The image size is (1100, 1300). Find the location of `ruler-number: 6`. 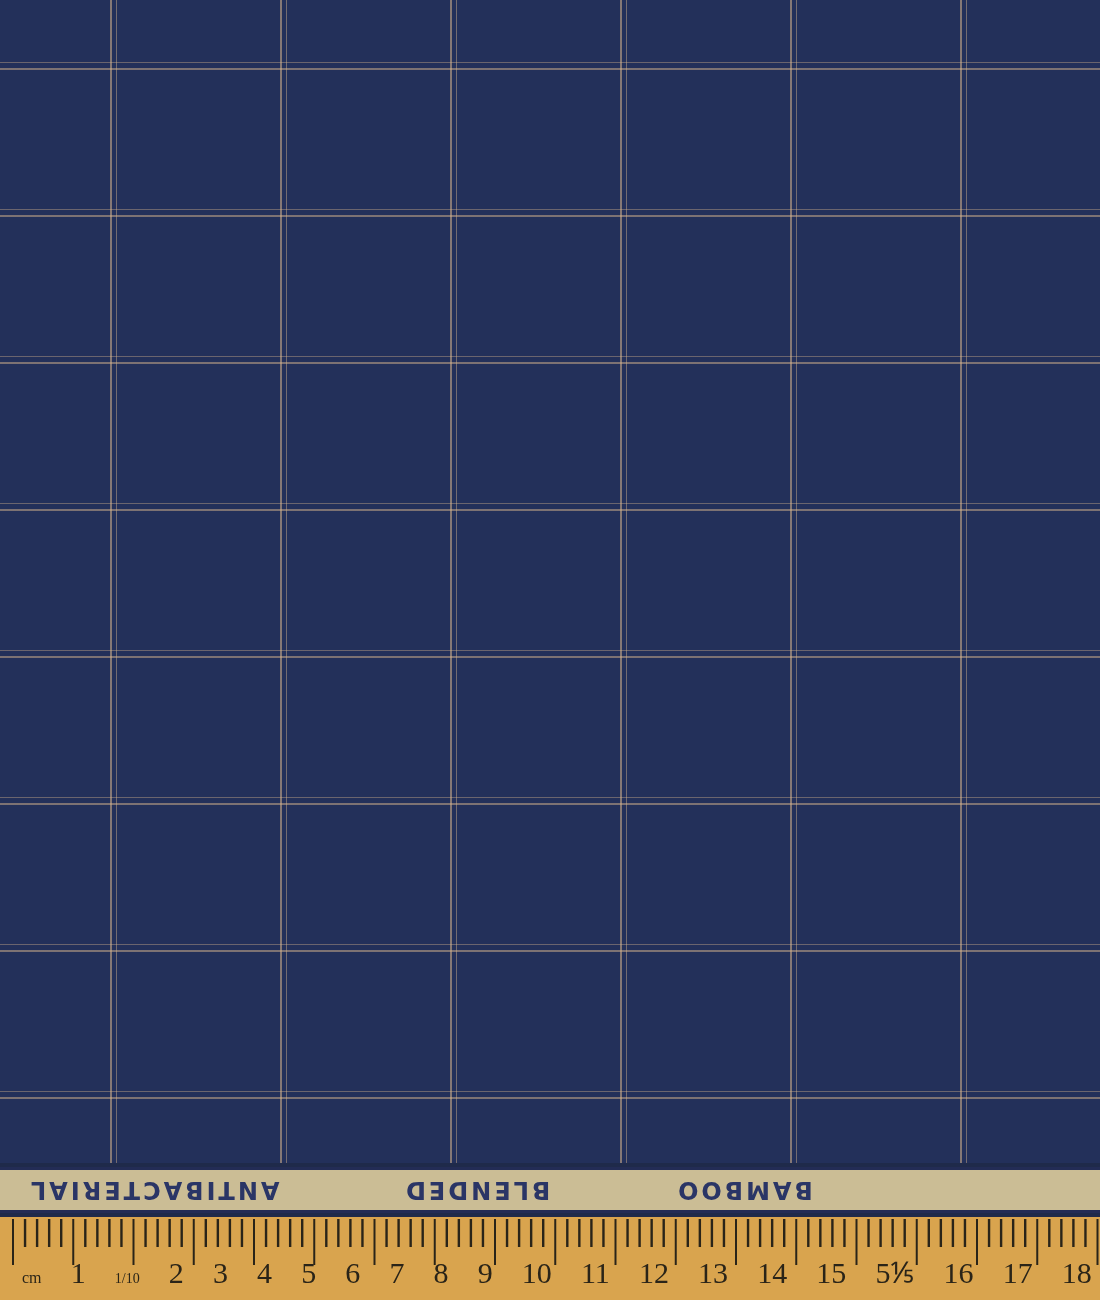

ruler-number: 6 is located at coordinates (353, 1273).